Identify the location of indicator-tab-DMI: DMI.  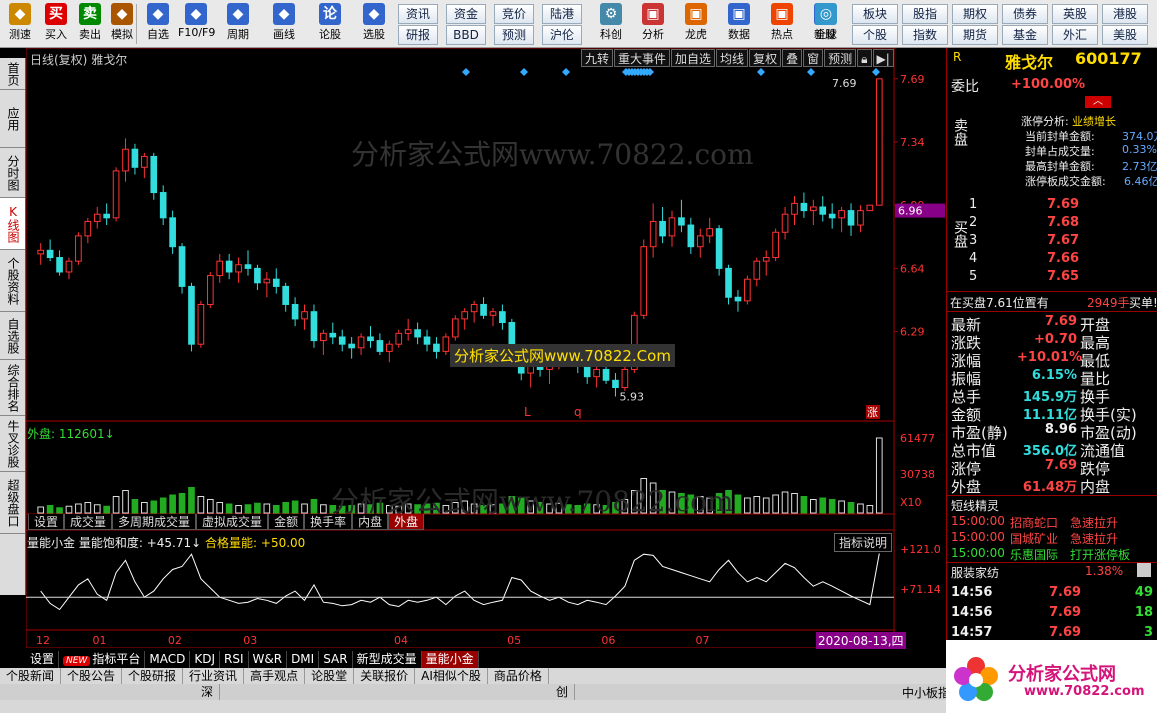
(303, 659).